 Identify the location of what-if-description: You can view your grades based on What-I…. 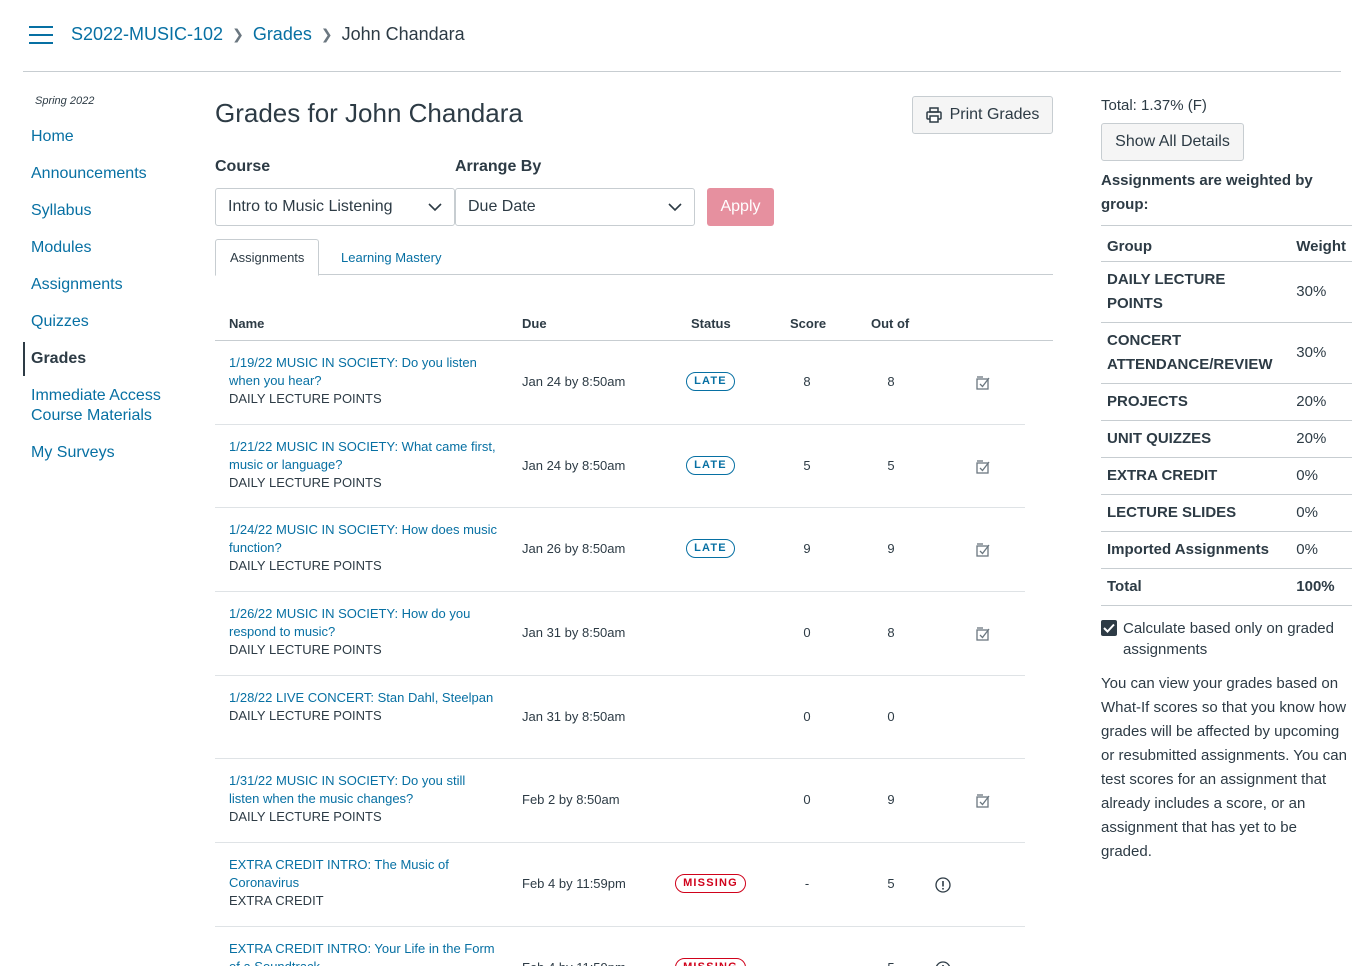
(1224, 767).